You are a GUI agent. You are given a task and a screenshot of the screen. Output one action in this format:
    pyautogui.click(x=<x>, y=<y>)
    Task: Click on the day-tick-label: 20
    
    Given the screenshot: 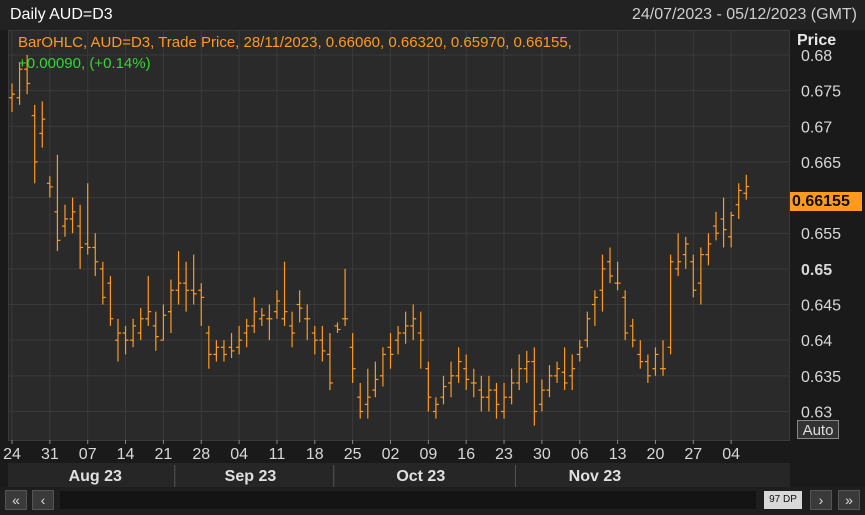 What is the action you would take?
    pyautogui.click(x=656, y=454)
    